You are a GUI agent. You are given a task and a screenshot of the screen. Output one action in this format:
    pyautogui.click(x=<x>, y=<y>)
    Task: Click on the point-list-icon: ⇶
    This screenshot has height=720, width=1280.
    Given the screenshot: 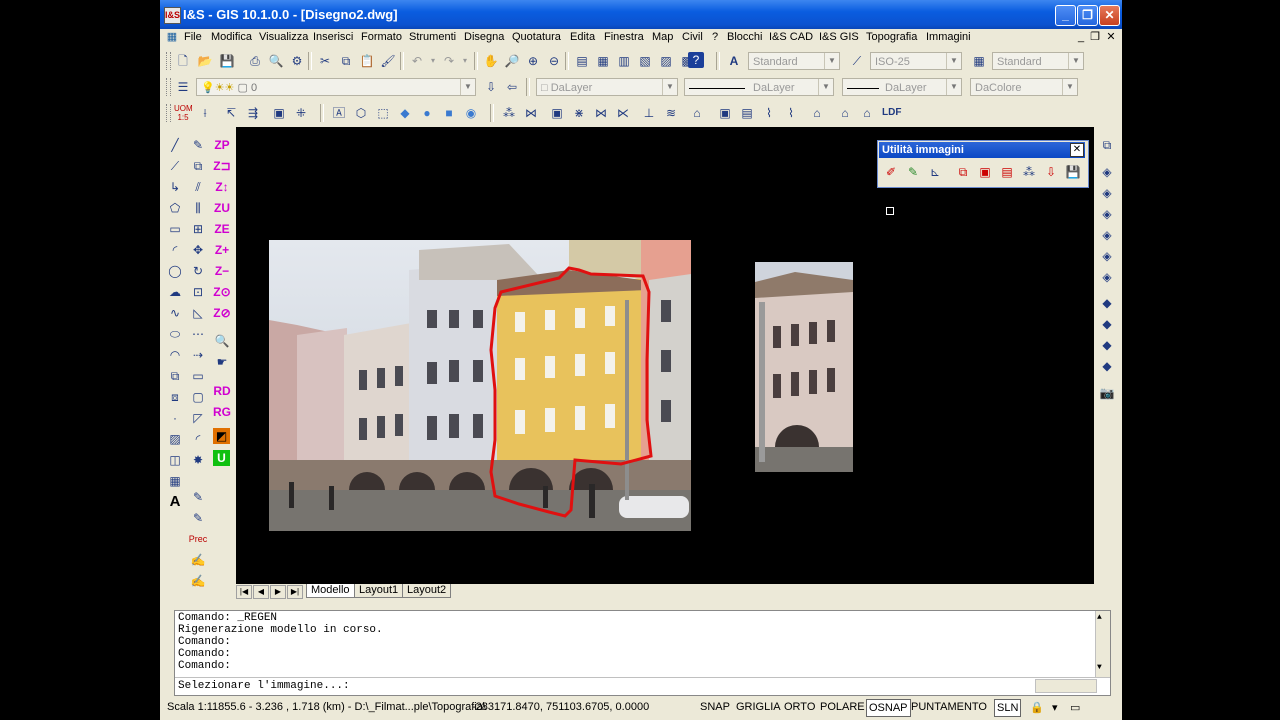 What is the action you would take?
    pyautogui.click(x=253, y=113)
    